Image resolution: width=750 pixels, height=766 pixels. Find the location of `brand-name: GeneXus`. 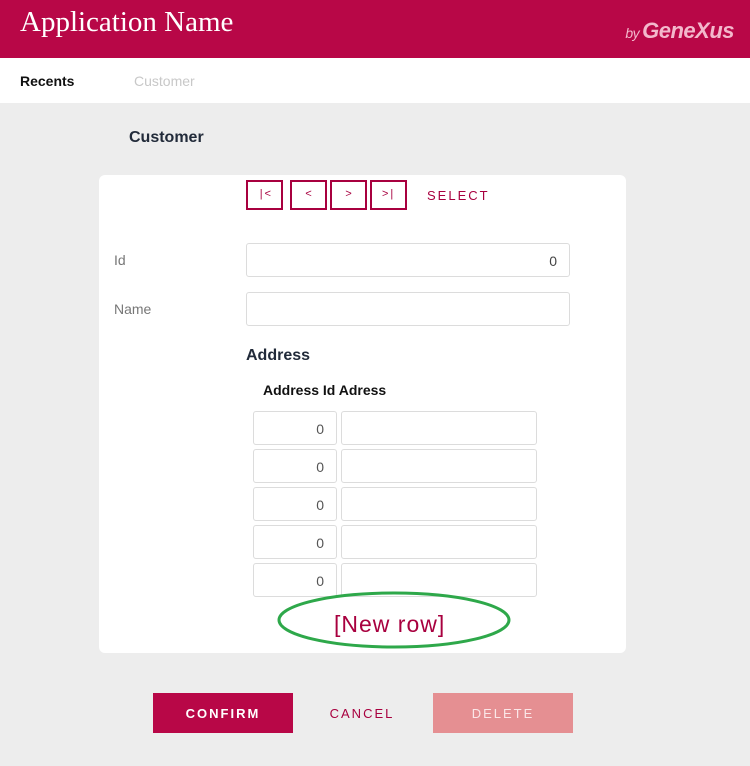

brand-name: GeneXus is located at coordinates (688, 30).